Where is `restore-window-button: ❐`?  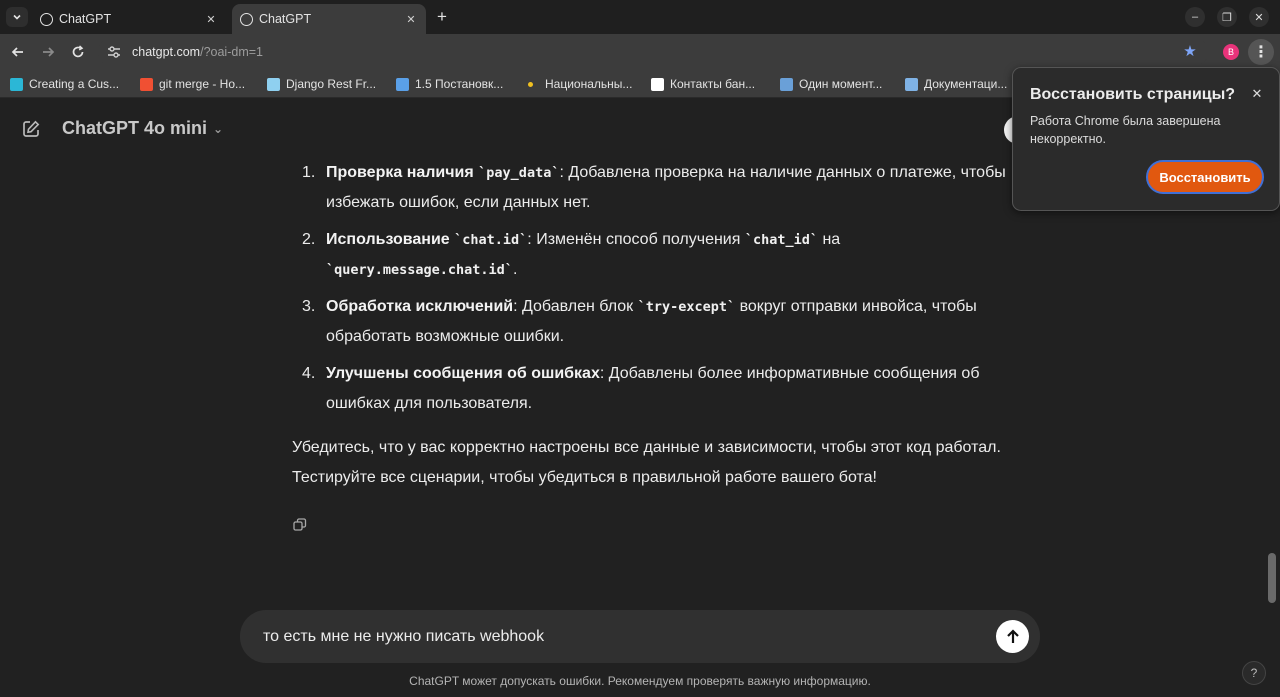 restore-window-button: ❐ is located at coordinates (1227, 17).